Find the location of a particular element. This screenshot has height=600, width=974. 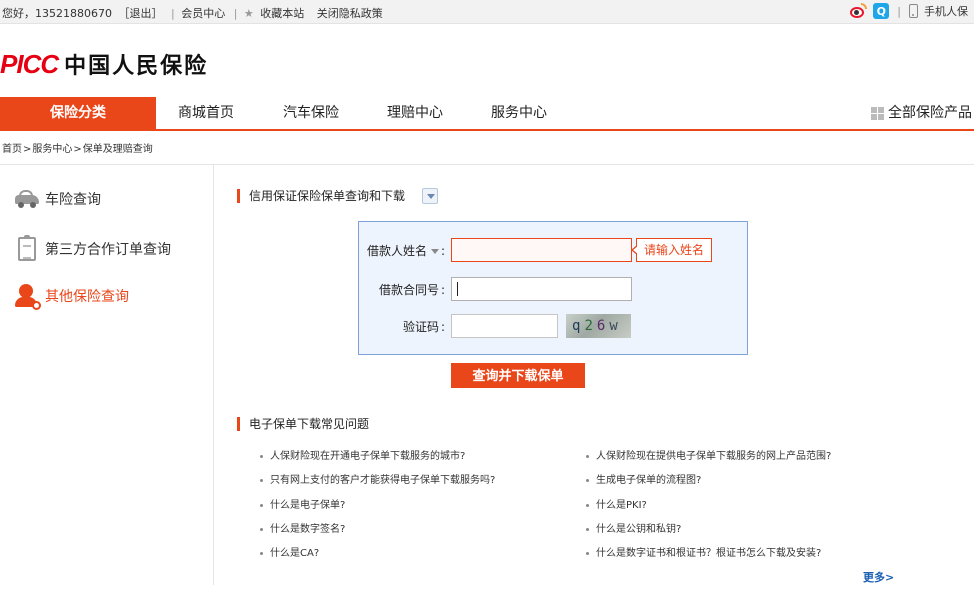

faq-item: 生成电子保单的流程图? is located at coordinates (643, 478).